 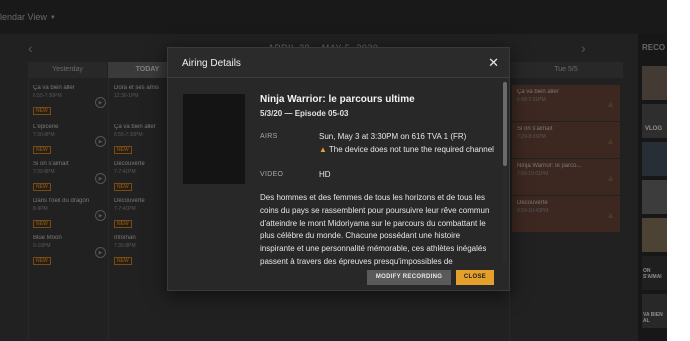 What do you see at coordinates (505, 124) in the screenshot?
I see `dialog-scrollbar-thumb` at bounding box center [505, 124].